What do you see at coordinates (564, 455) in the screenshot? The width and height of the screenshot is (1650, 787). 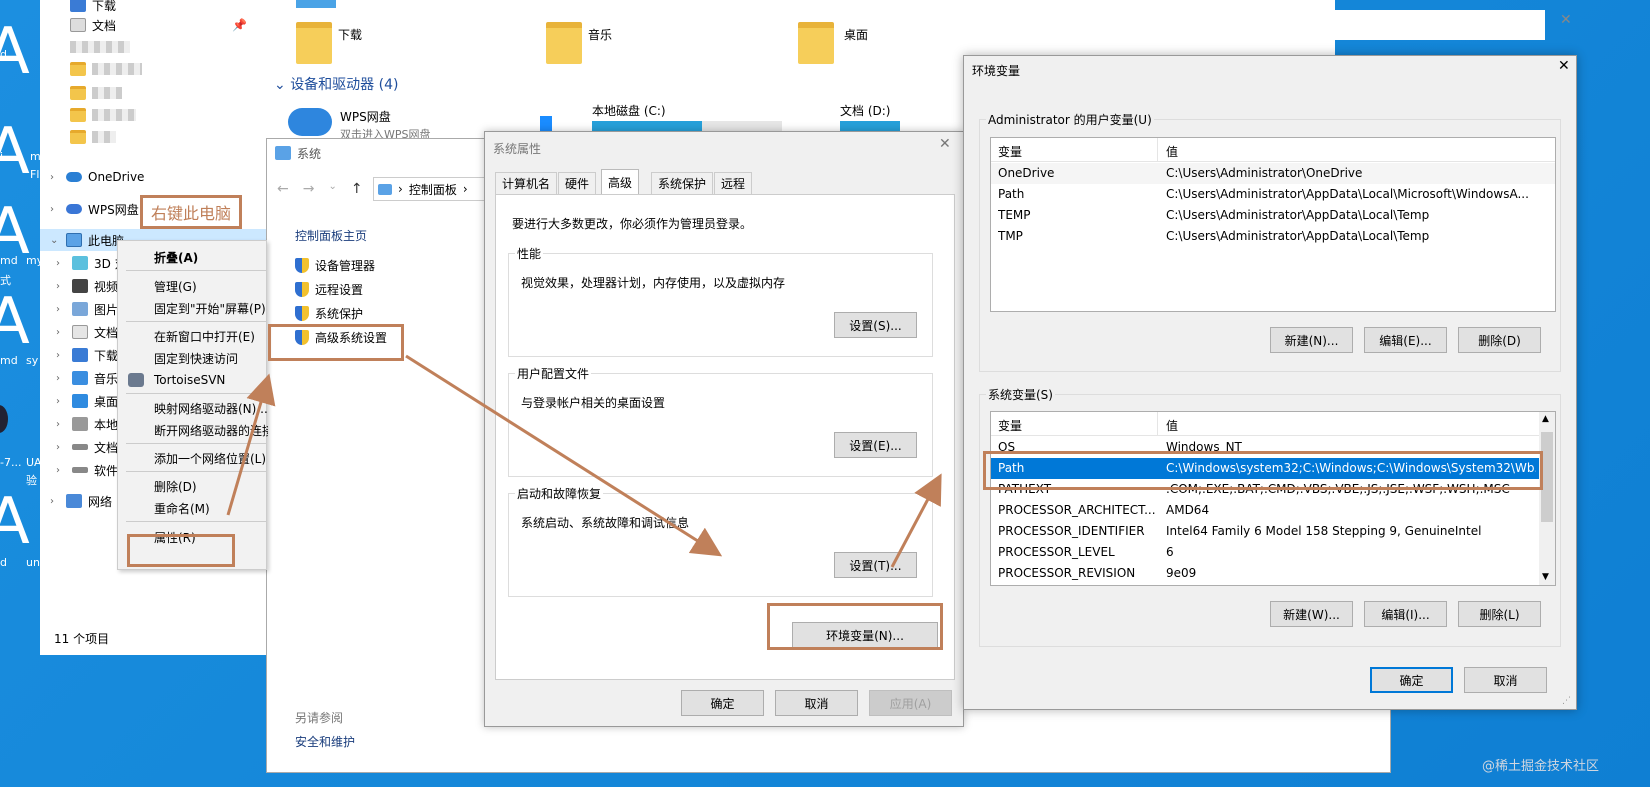 I see `arrow-advanced-to-dialog` at bounding box center [564, 455].